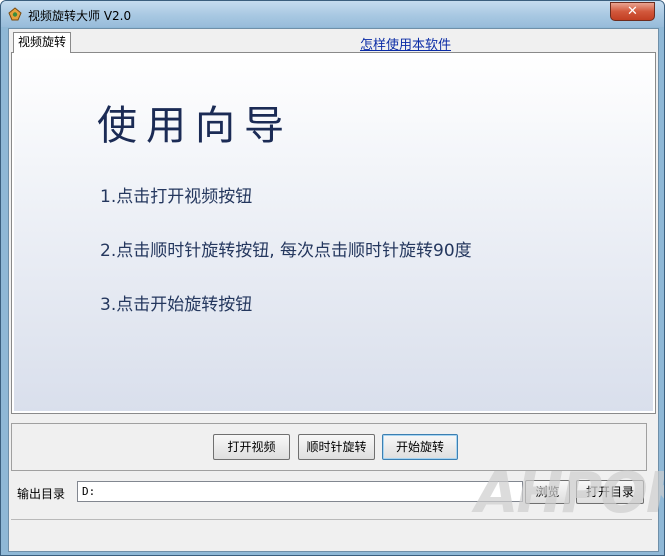  I want to click on app-icon, so click(15, 14).